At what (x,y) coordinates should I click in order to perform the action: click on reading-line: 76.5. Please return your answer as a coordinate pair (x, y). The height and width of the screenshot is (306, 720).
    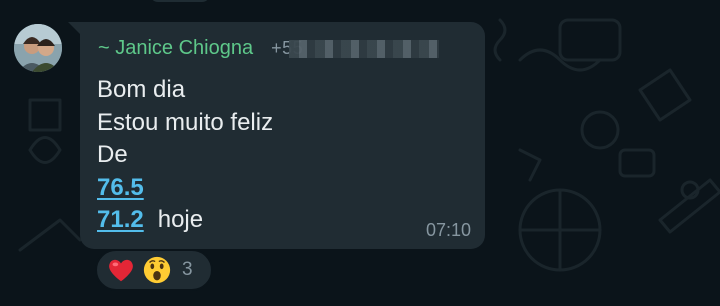
    Looking at the image, I should click on (185, 188).